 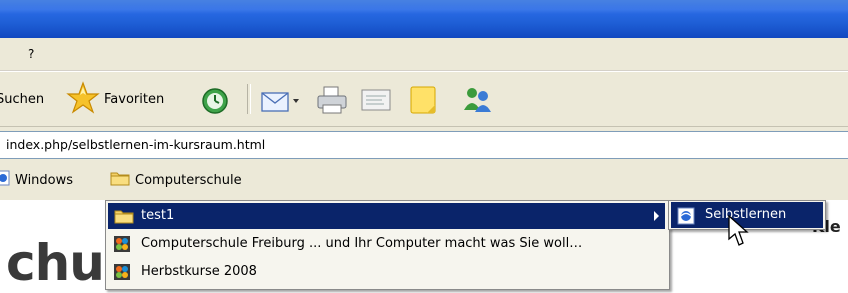 I want to click on title-bar-gloss, so click(x=424, y=7).